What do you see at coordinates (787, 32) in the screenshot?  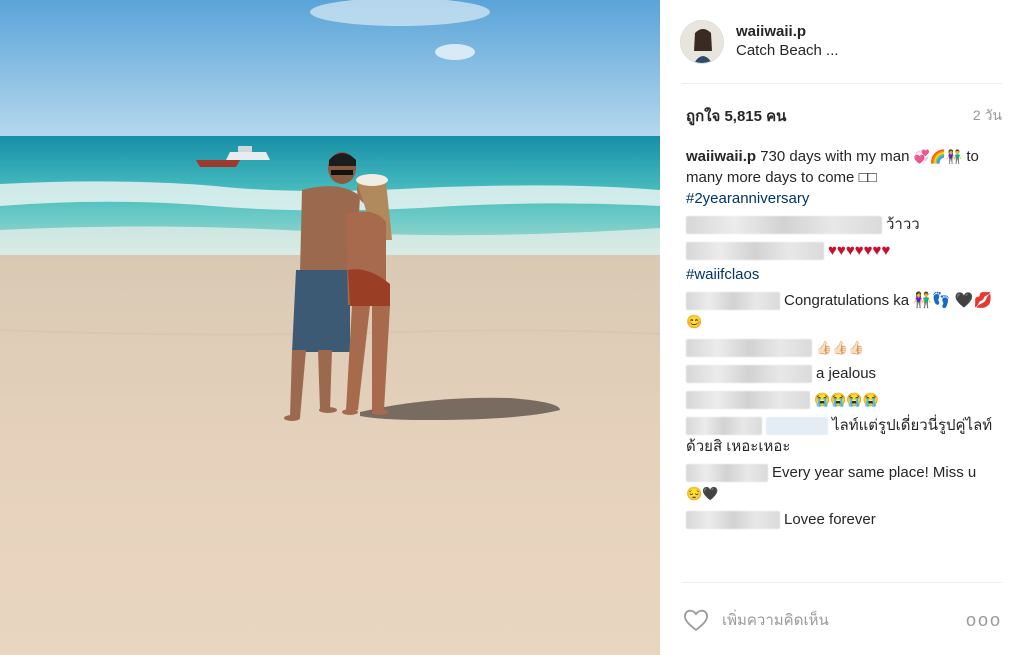 I see `post-username: waiiwaii.p` at bounding box center [787, 32].